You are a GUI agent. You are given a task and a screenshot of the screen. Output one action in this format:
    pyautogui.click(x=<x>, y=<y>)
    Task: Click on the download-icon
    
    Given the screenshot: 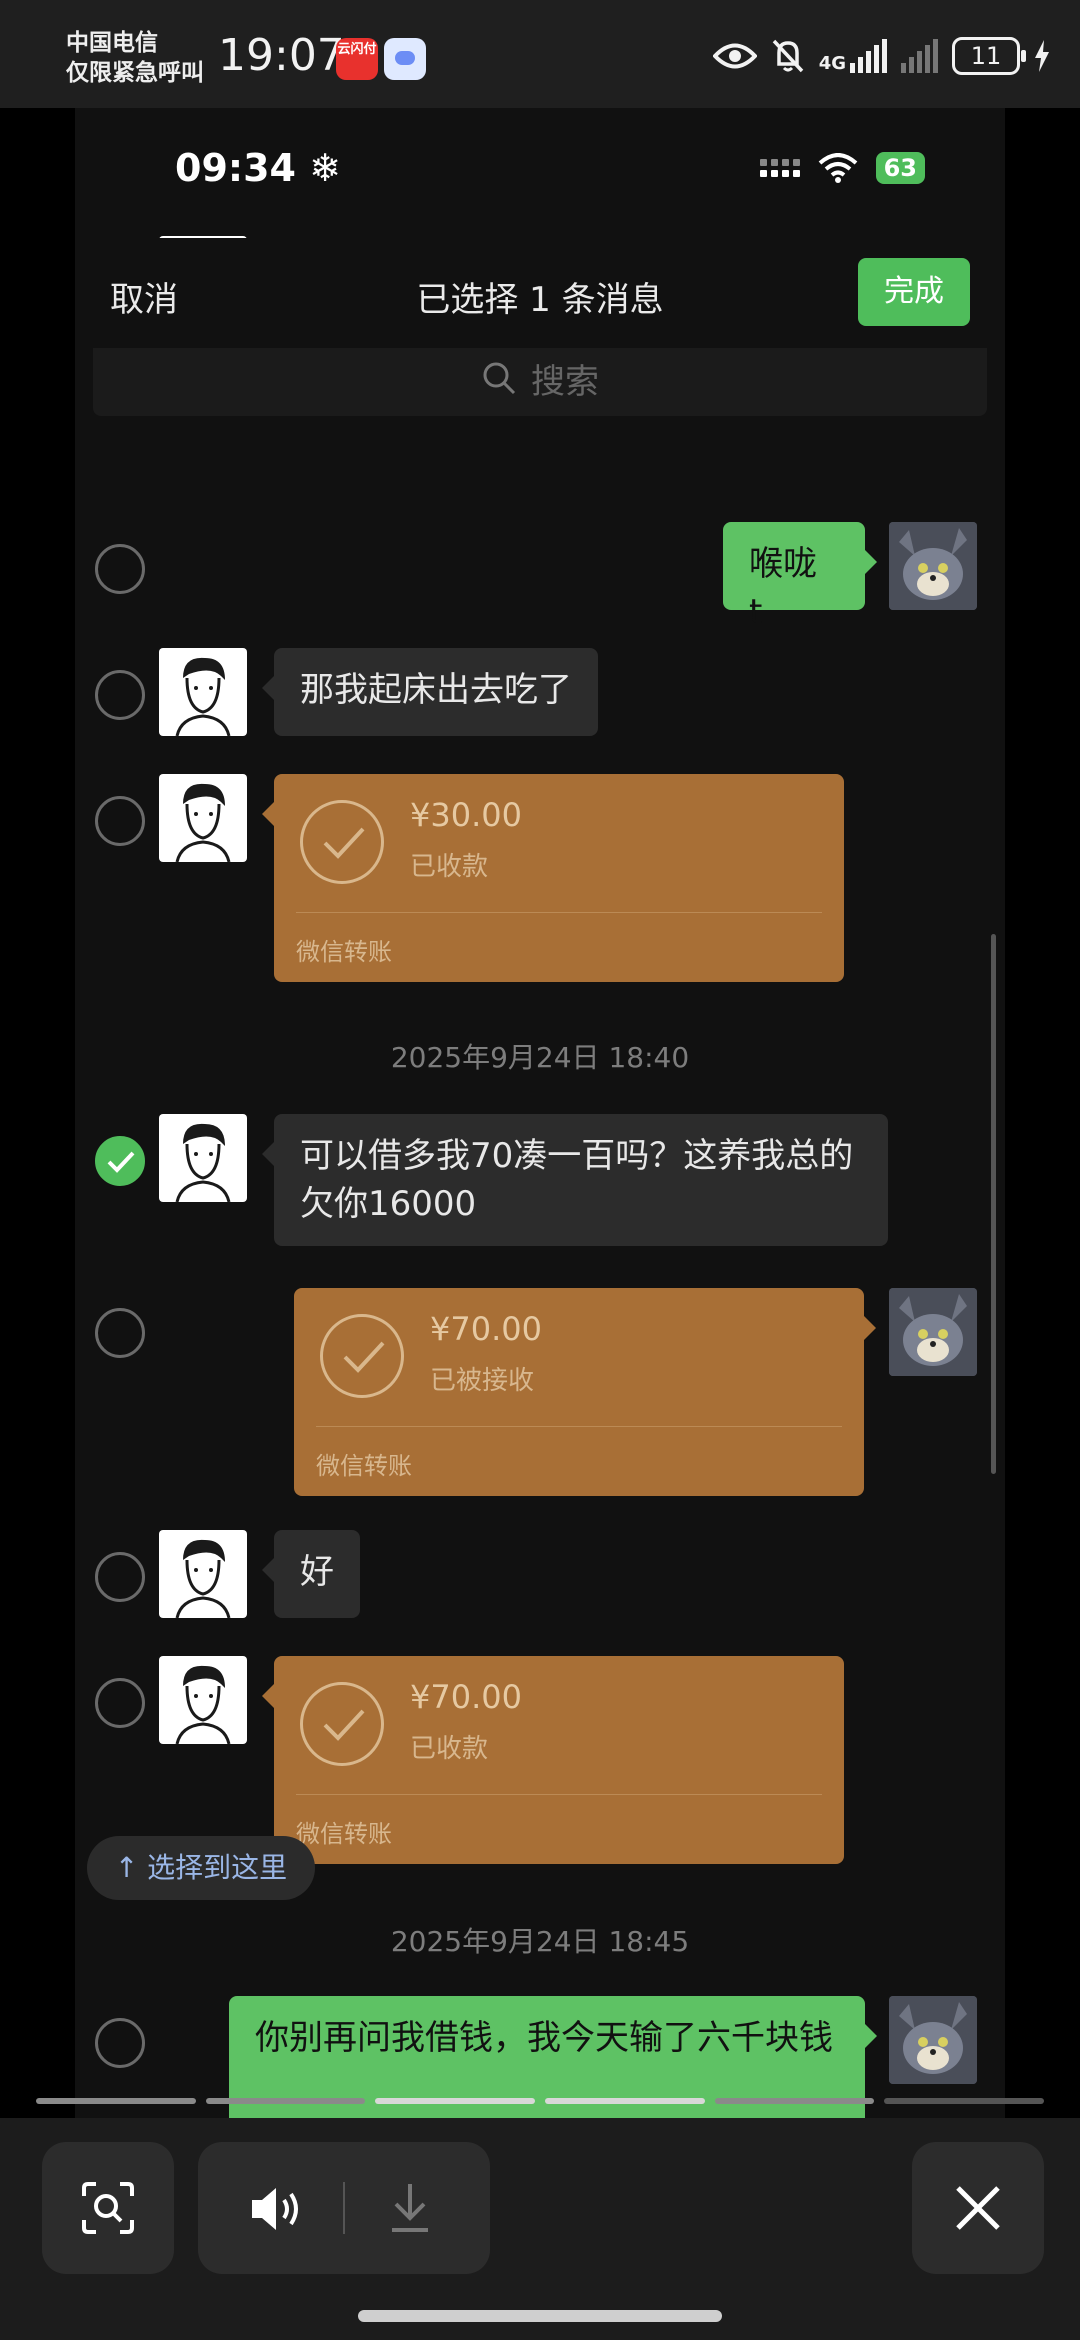 What is the action you would take?
    pyautogui.click(x=410, y=2208)
    